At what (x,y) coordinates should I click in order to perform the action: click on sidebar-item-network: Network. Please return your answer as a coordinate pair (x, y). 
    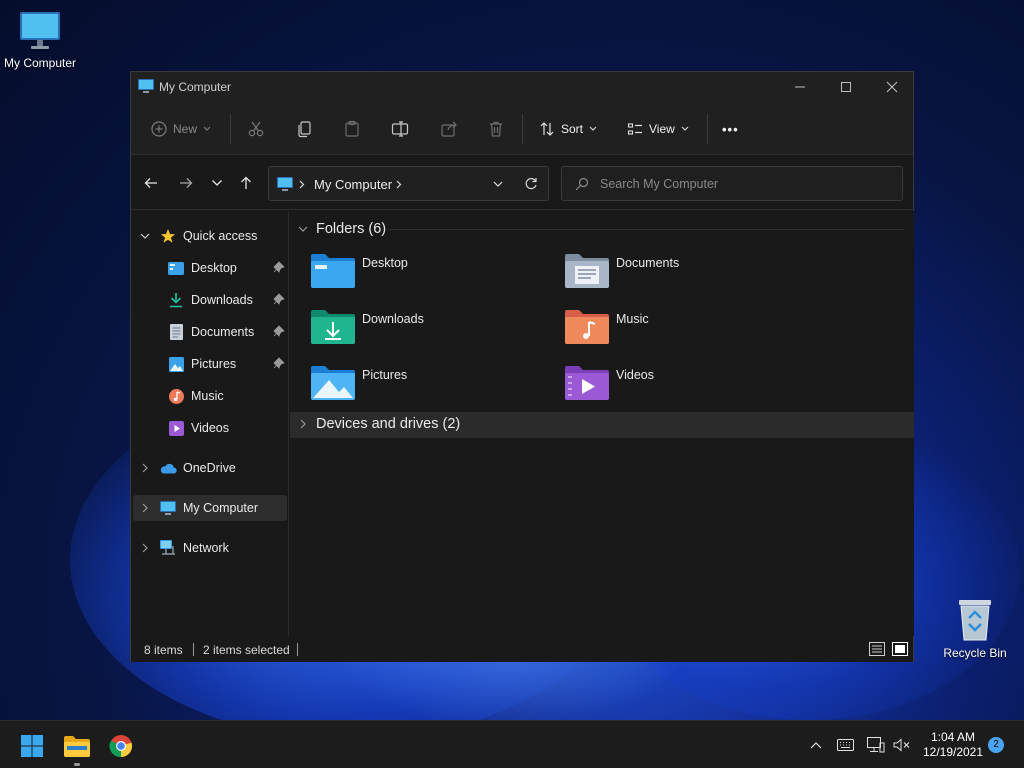
    Looking at the image, I should click on (223, 548).